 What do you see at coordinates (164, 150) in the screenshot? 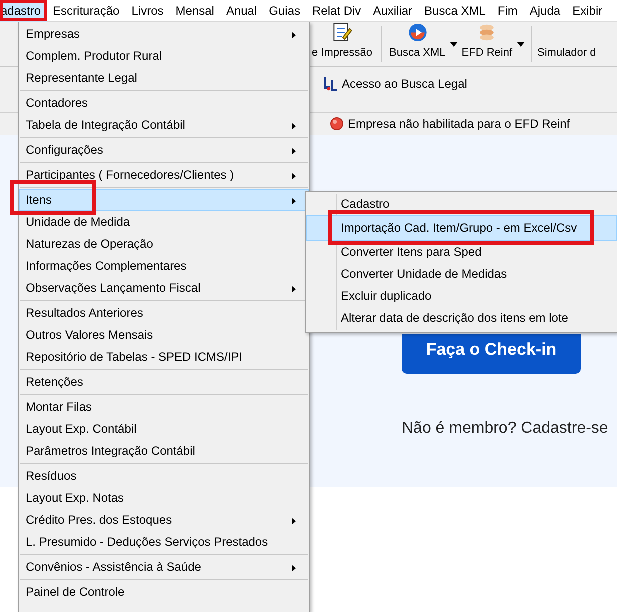
I see `menu-item: Configurações` at bounding box center [164, 150].